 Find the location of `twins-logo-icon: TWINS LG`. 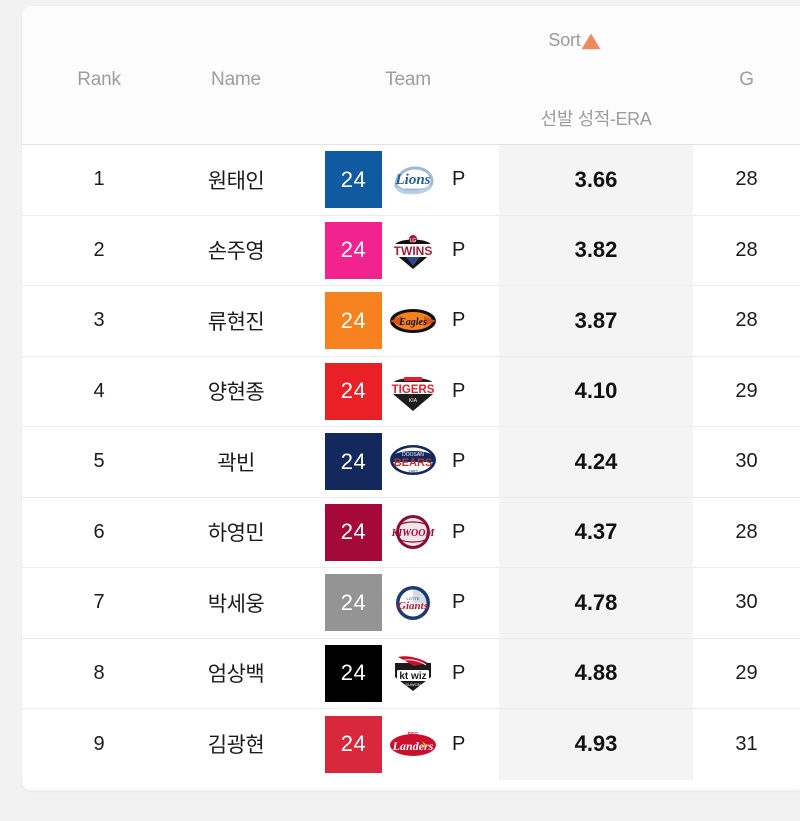

twins-logo-icon: TWINS LG is located at coordinates (413, 250).